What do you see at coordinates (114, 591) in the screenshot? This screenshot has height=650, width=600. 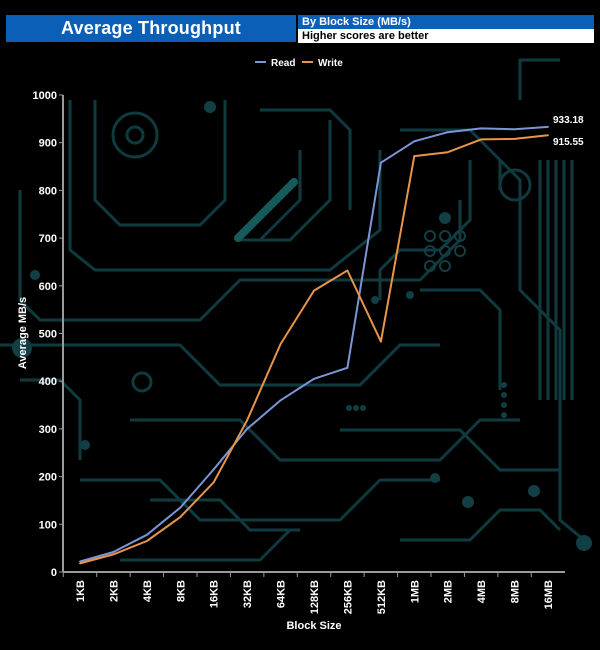 I see `x-tick-label: 2KB` at bounding box center [114, 591].